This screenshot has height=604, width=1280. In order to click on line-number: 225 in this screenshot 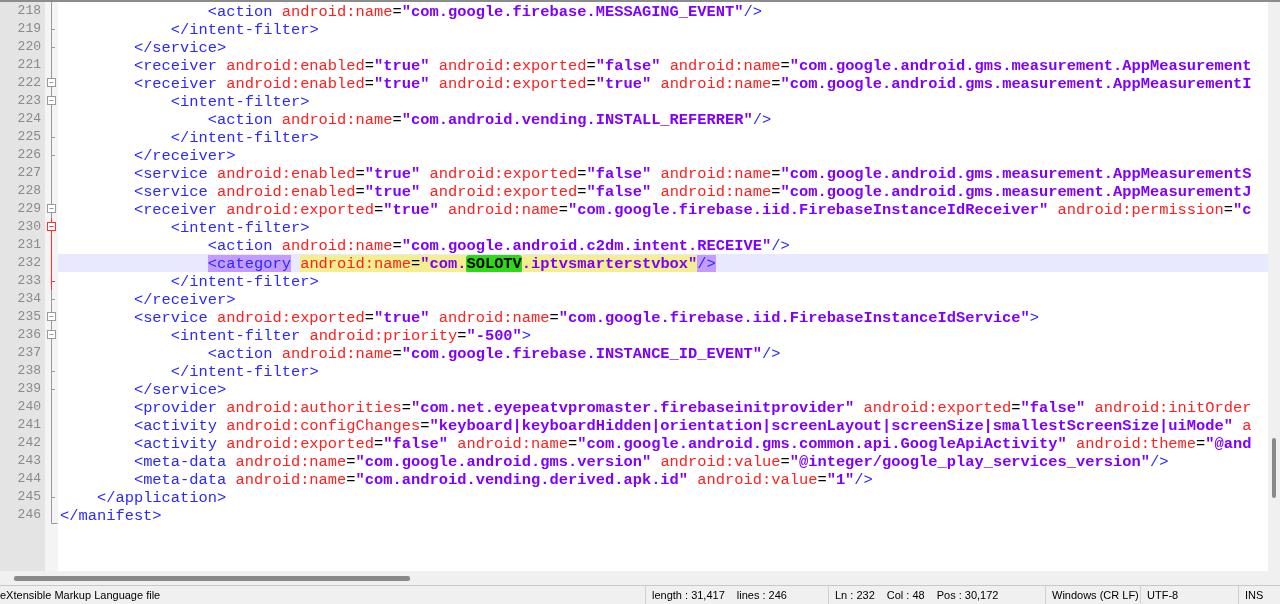, I will do `click(29, 137)`.